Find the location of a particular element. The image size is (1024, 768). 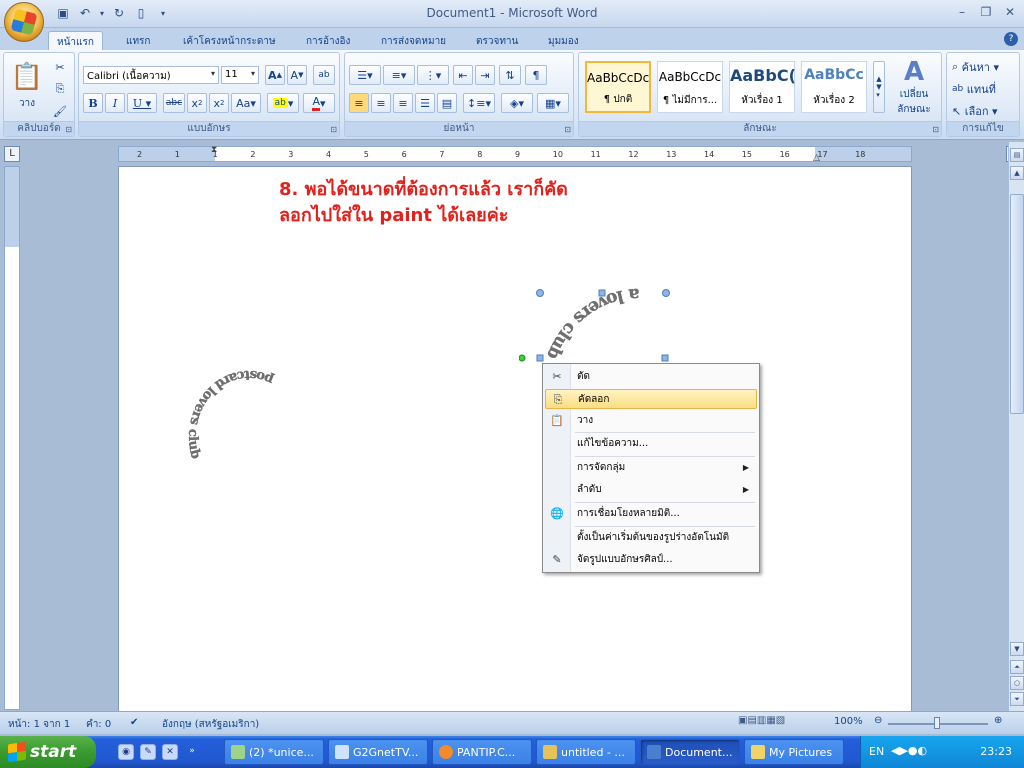

change-case-icon: Aa▾ is located at coordinates (246, 103).